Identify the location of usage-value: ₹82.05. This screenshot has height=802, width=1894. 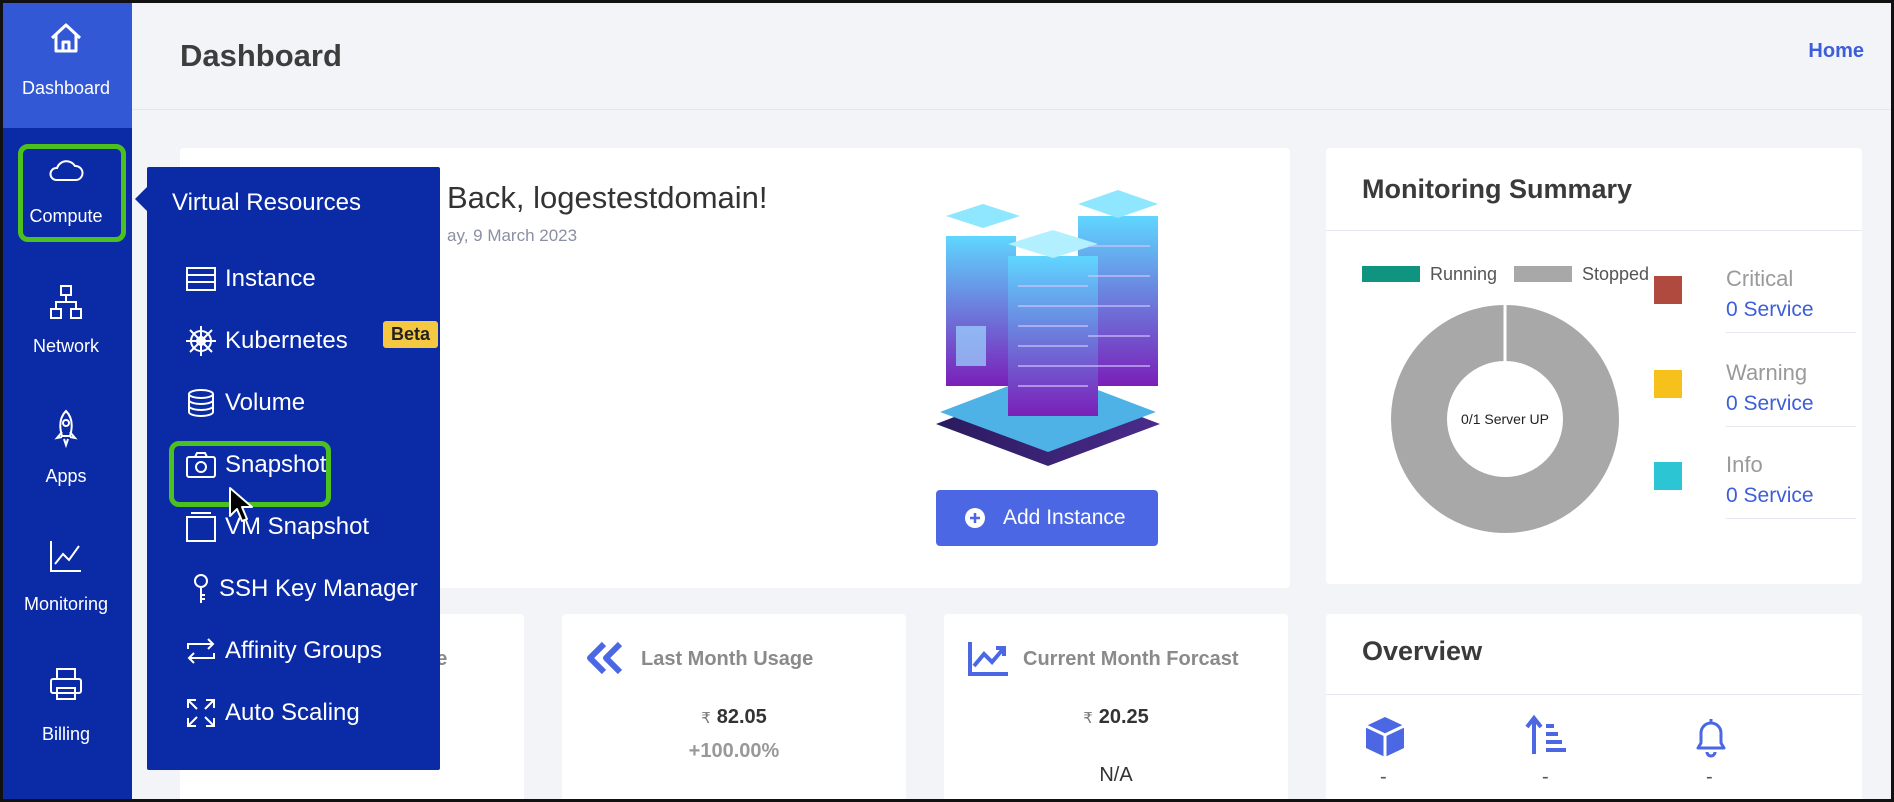
(734, 717).